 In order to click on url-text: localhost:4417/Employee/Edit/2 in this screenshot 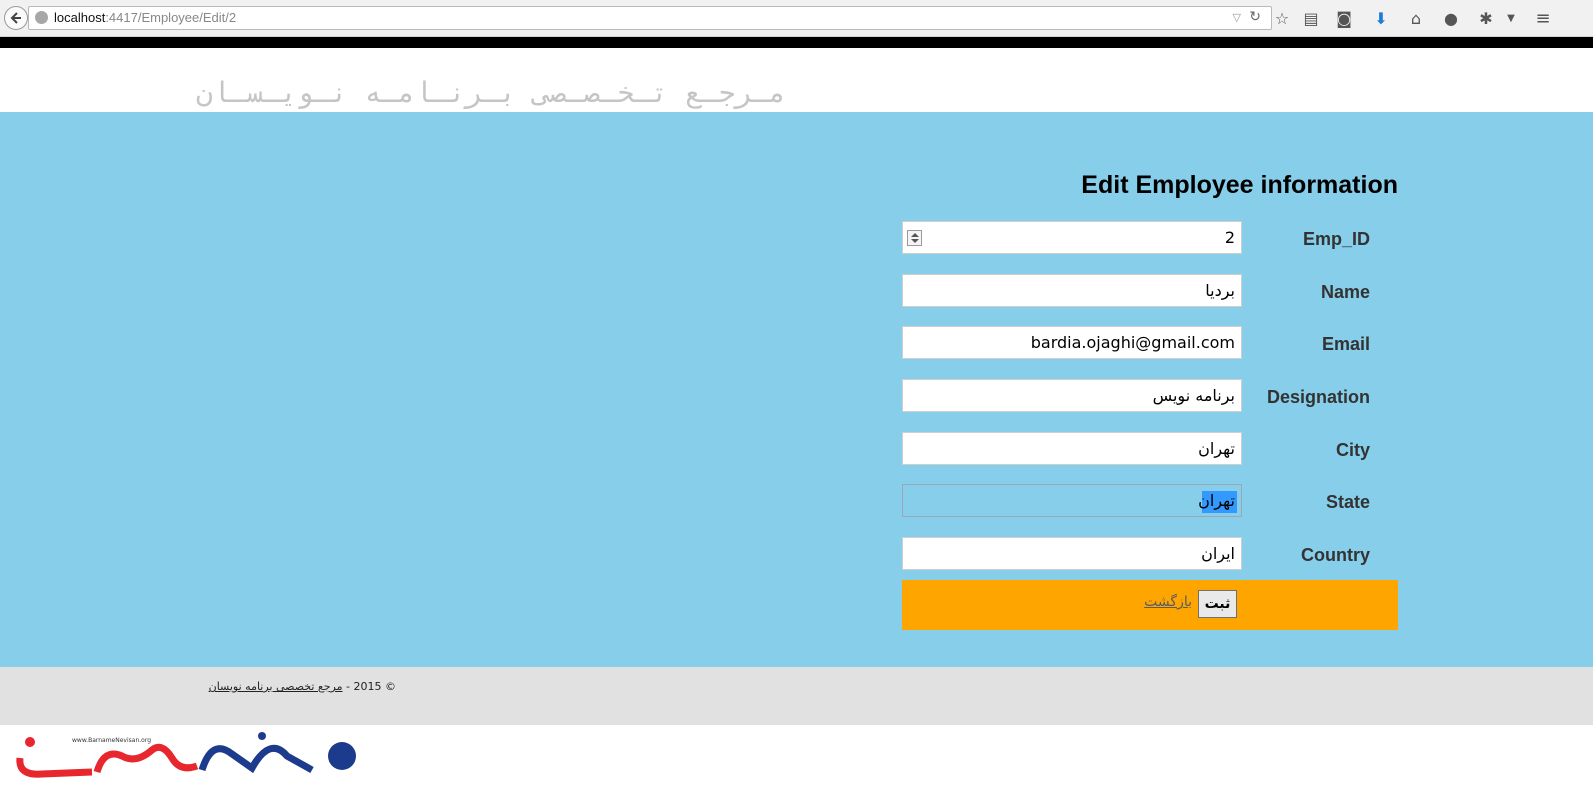, I will do `click(145, 17)`.